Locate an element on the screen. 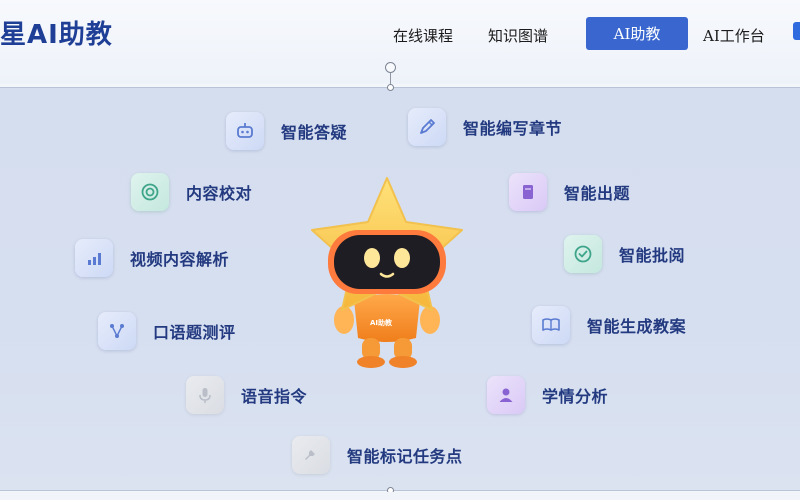  feature-smart-grading: 智能批阅 is located at coordinates (624, 254).